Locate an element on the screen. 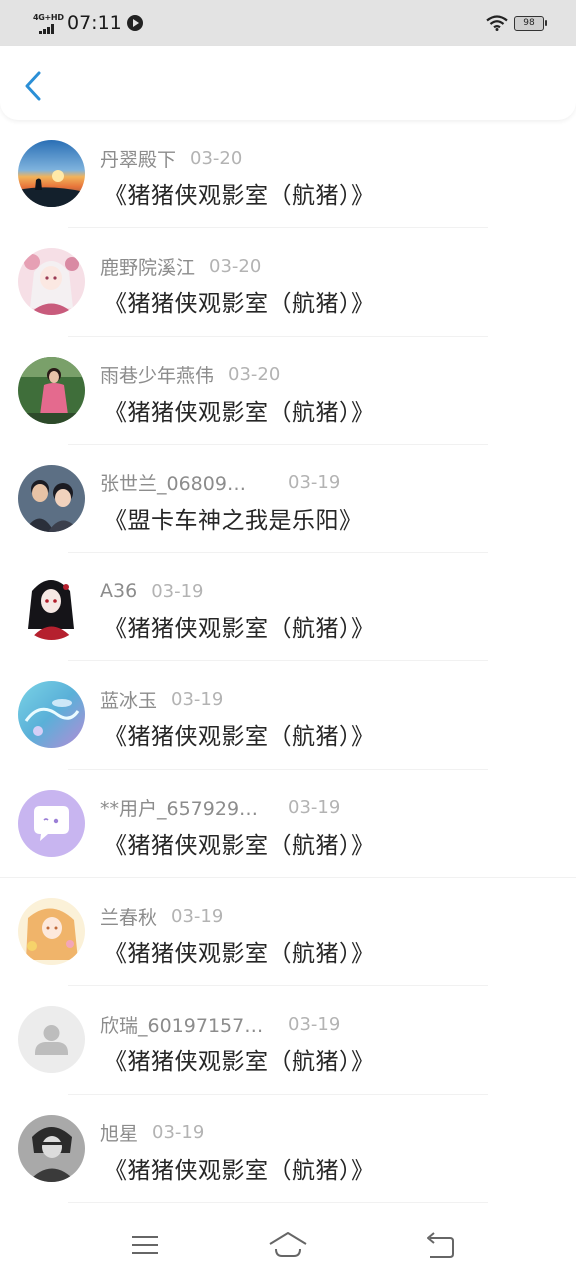  list-item: **用户_657929… 03-19 《猪猪侠观影室（航猪）》 is located at coordinates (288, 824).